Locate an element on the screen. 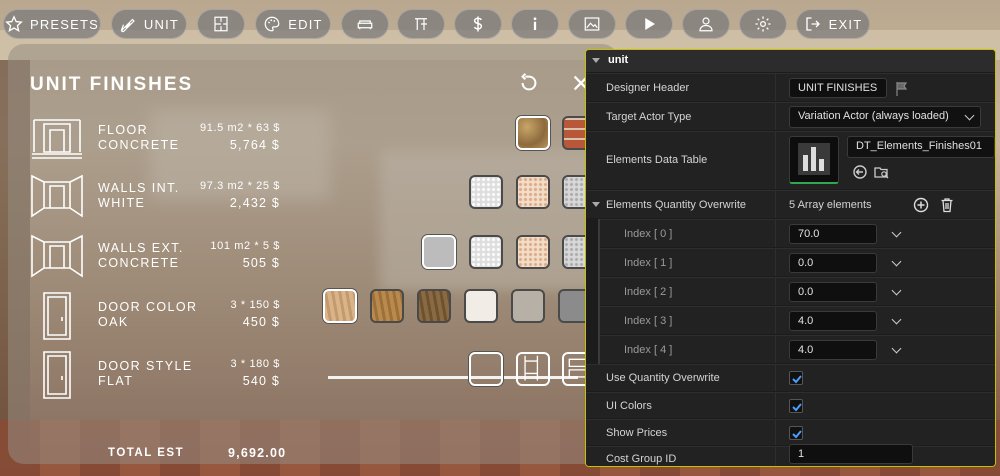 This screenshot has height=476, width=1000. swatch-door-dark-wood is located at coordinates (434, 306).